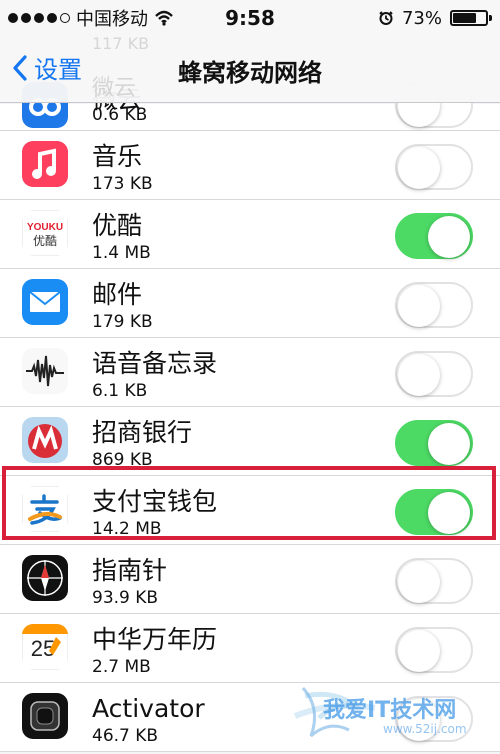  I want to click on app-name: Activator, so click(148, 708).